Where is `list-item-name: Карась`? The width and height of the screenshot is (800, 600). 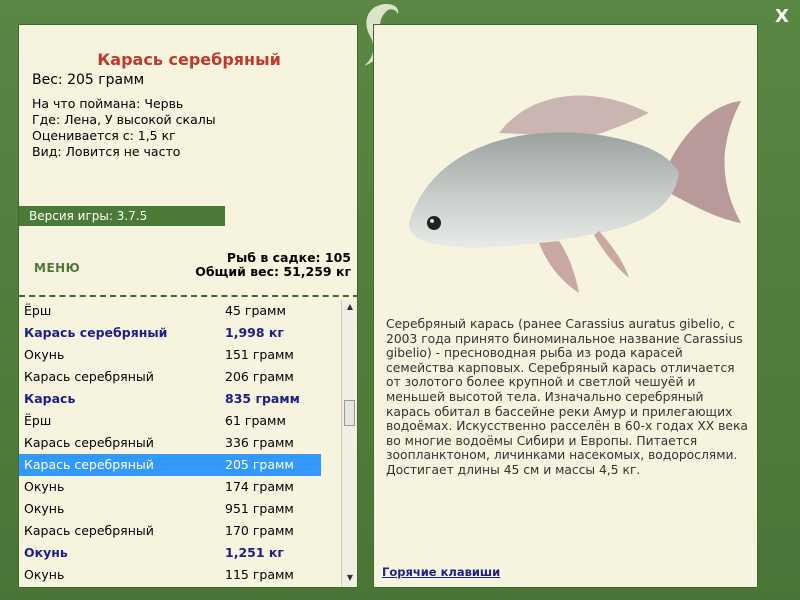
list-item-name: Карась is located at coordinates (50, 398).